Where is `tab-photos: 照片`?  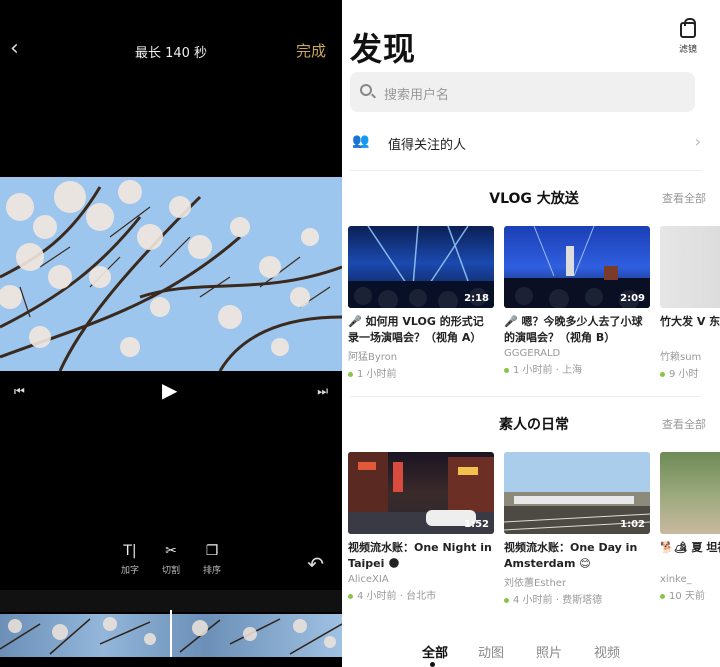 tab-photos: 照片 is located at coordinates (549, 651).